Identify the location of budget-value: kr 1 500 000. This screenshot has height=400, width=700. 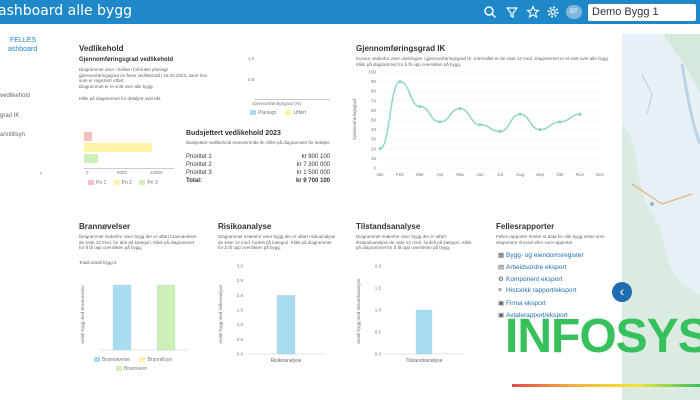
(313, 173).